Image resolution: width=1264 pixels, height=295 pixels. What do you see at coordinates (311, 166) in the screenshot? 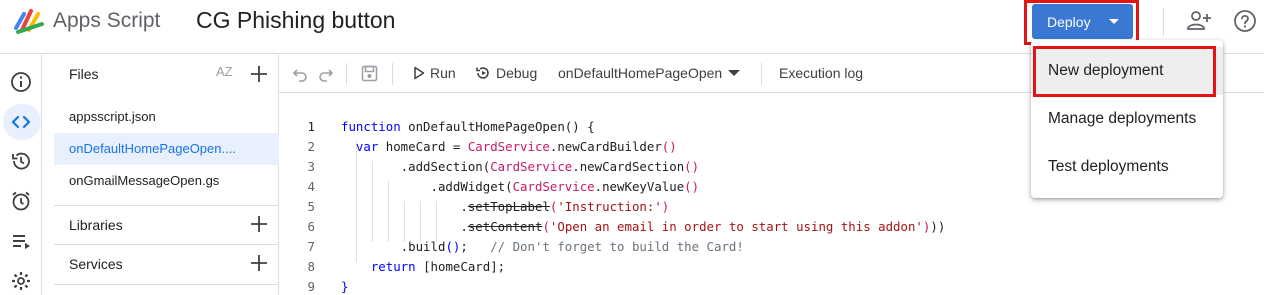
I see `line-number: 3` at bounding box center [311, 166].